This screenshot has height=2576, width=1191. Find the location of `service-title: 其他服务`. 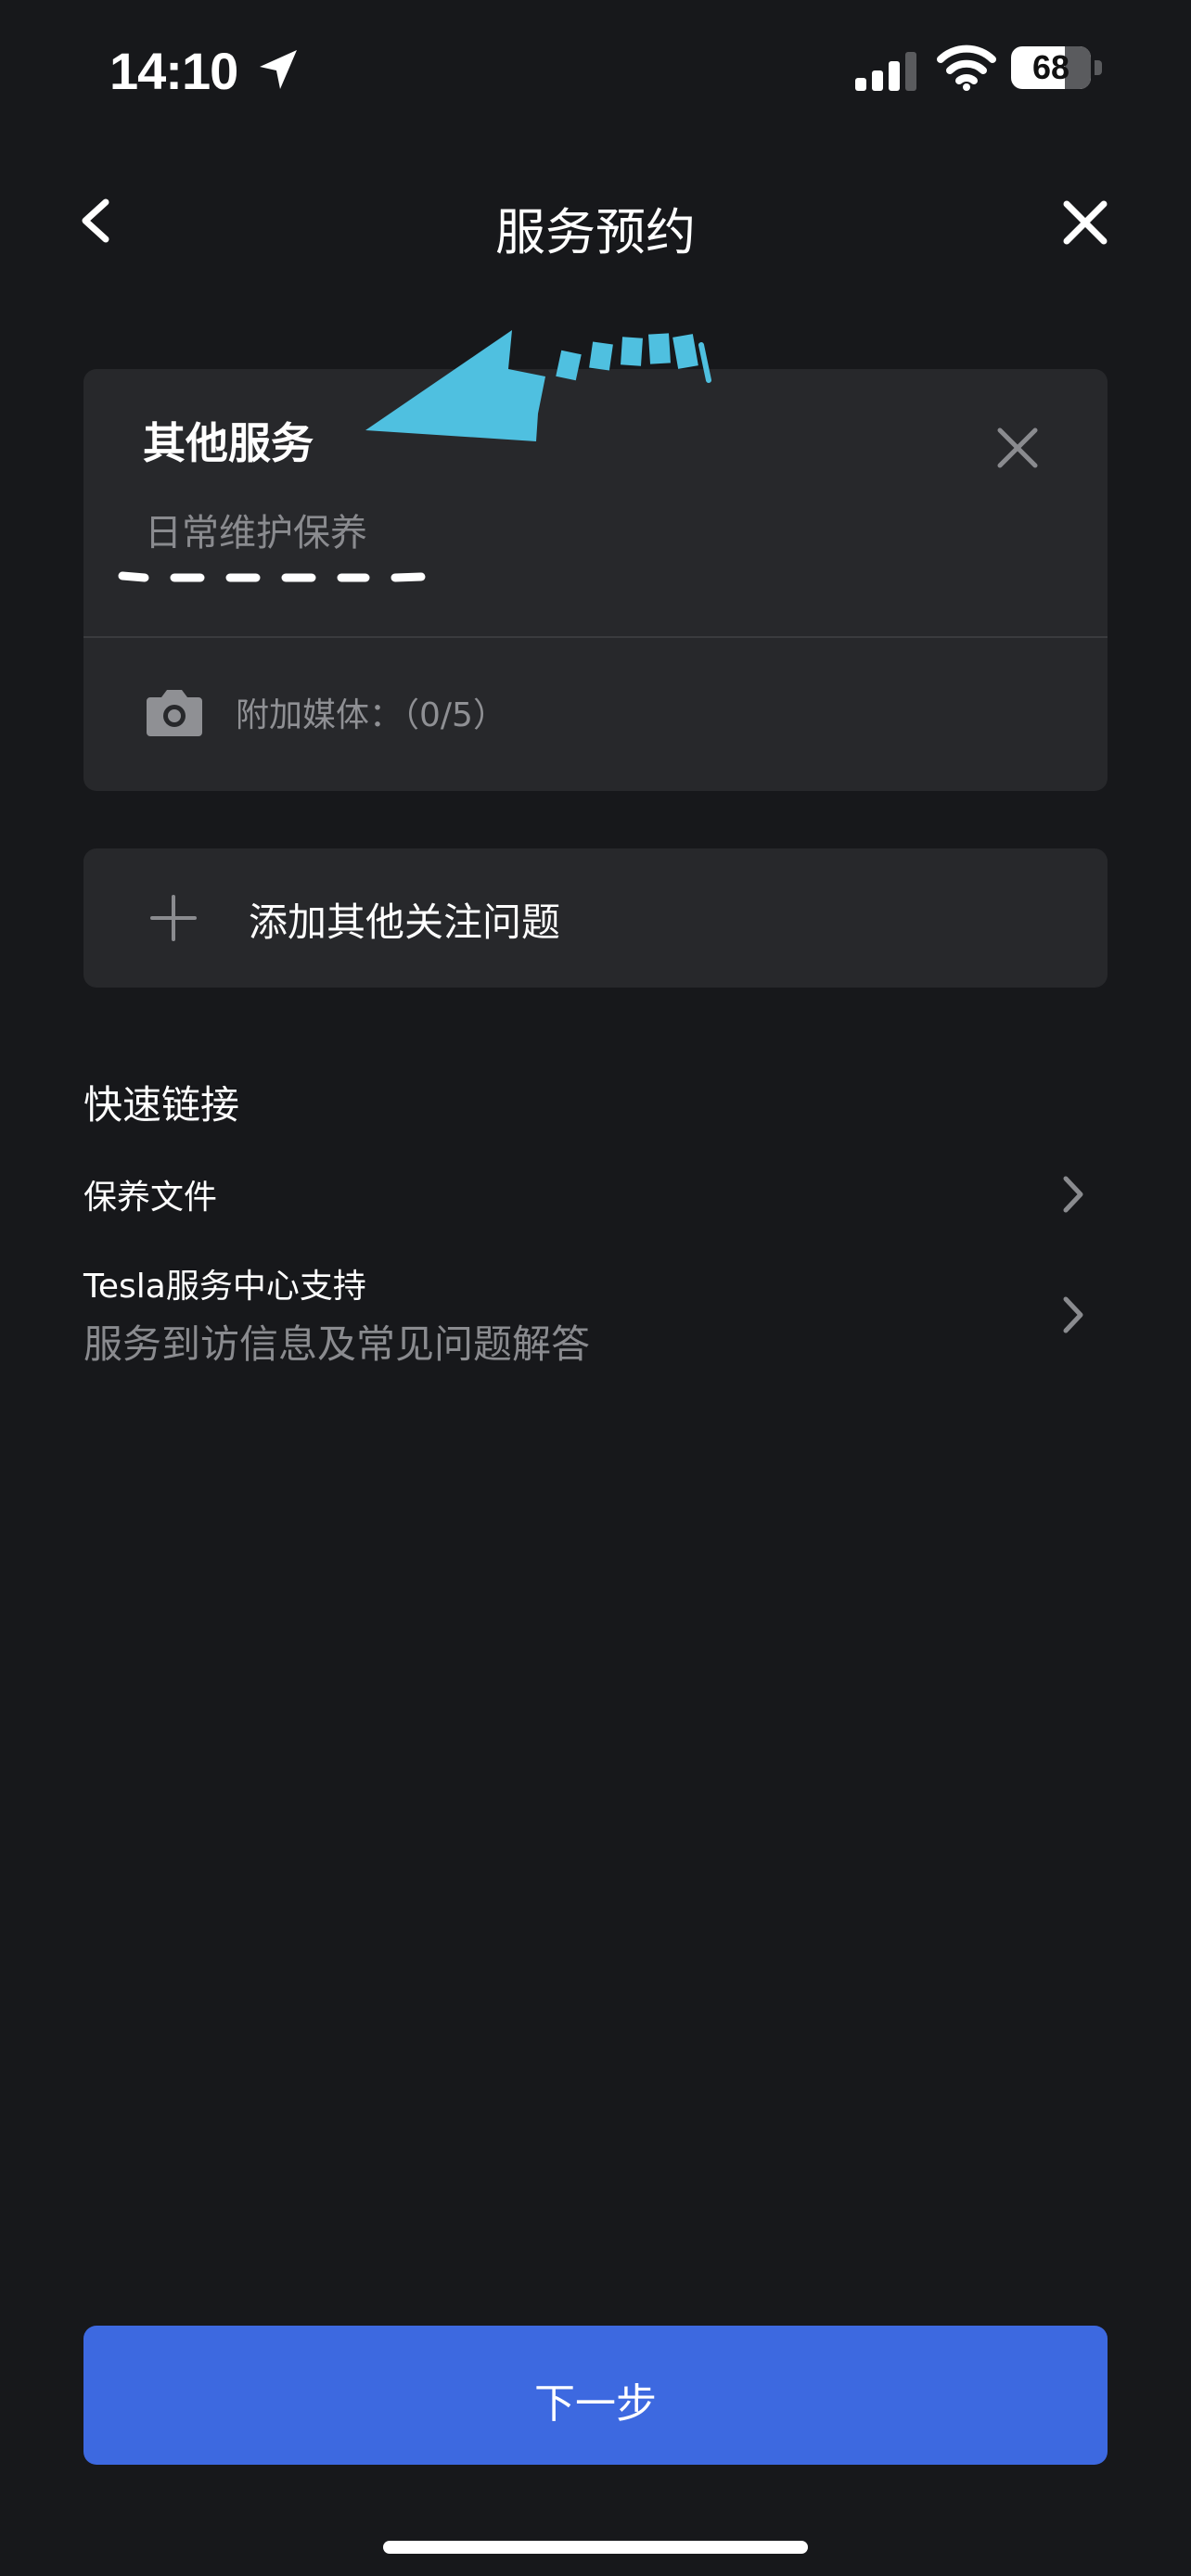

service-title: 其他服务 is located at coordinates (228, 443).